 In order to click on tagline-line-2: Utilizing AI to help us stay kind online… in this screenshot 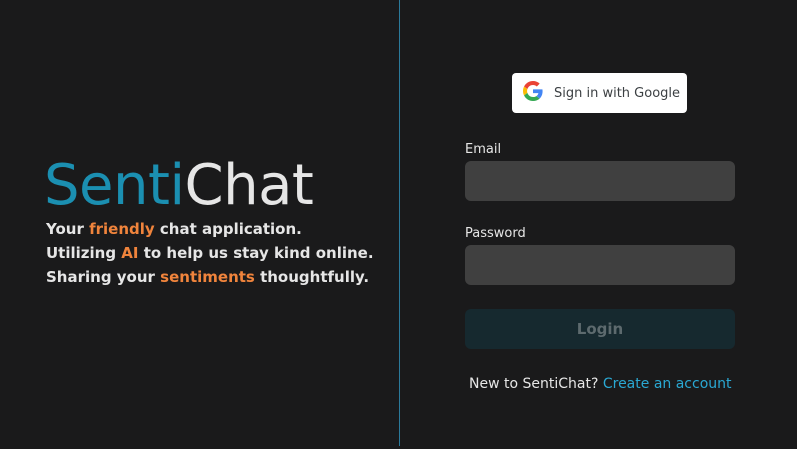, I will do `click(210, 253)`.